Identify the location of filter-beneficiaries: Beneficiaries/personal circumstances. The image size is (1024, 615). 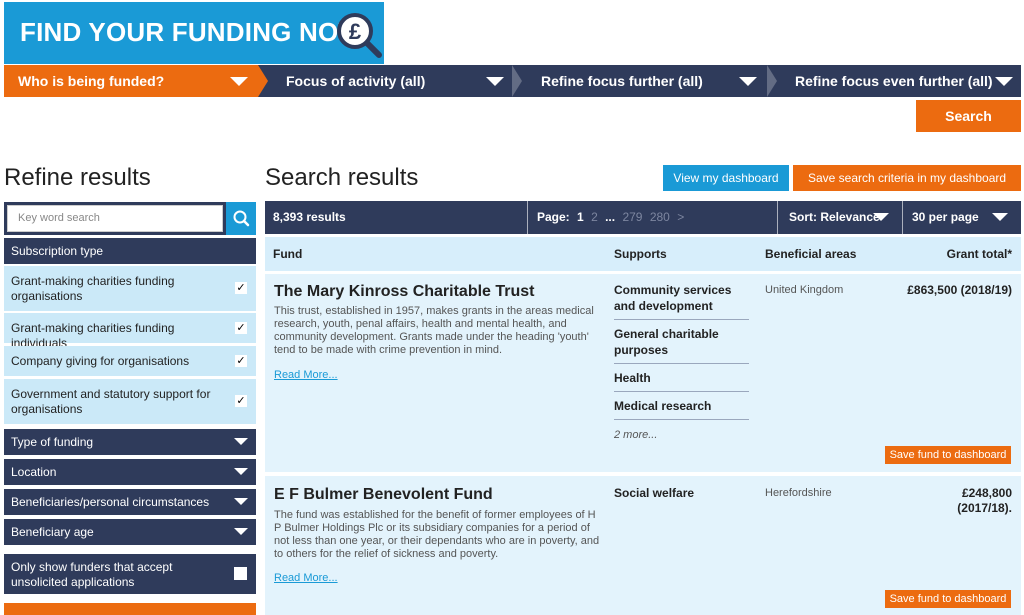
(130, 502).